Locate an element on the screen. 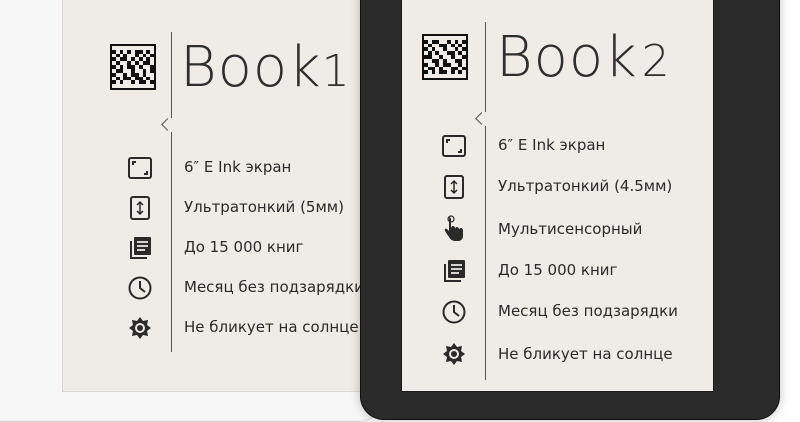  feature-label: Ультратонкий (4.5мм) is located at coordinates (585, 186).